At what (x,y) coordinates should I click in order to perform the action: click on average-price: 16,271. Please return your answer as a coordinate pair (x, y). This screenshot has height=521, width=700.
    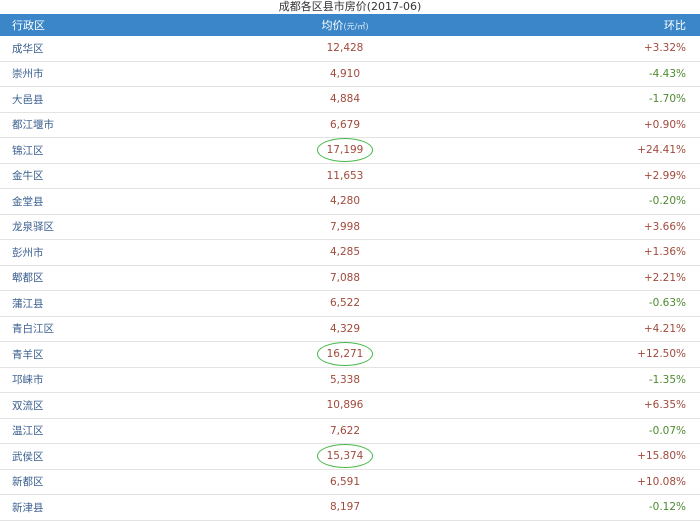
    Looking at the image, I should click on (345, 354).